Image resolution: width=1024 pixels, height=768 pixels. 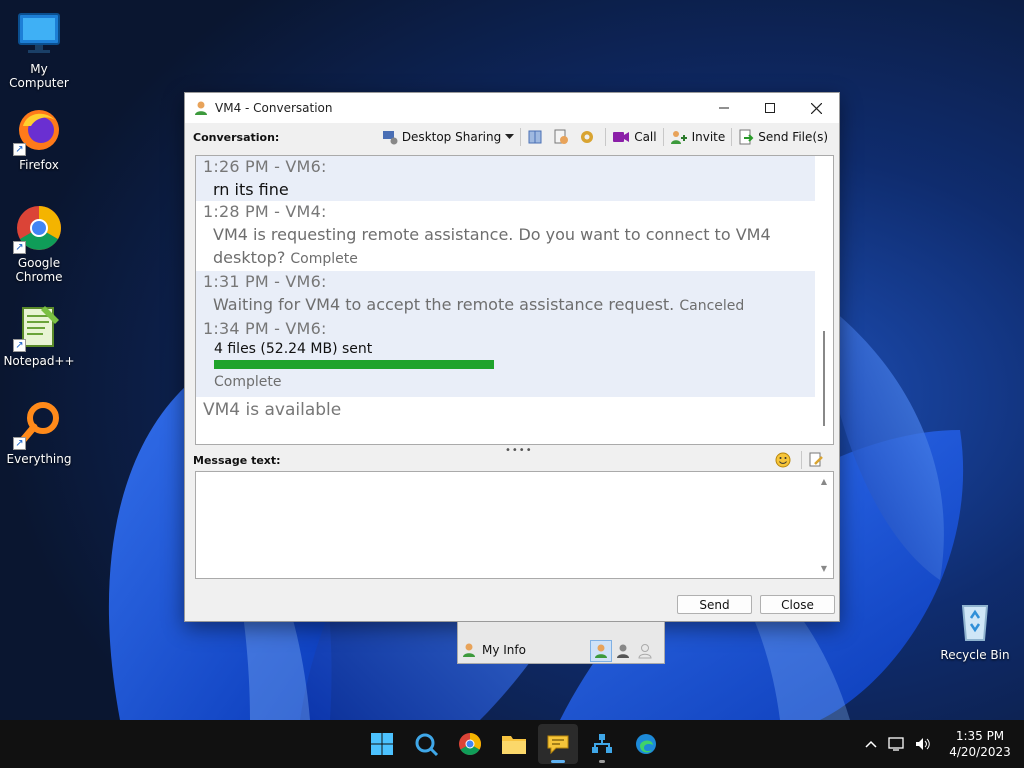 I want to click on send-file-icon, so click(x=746, y=137).